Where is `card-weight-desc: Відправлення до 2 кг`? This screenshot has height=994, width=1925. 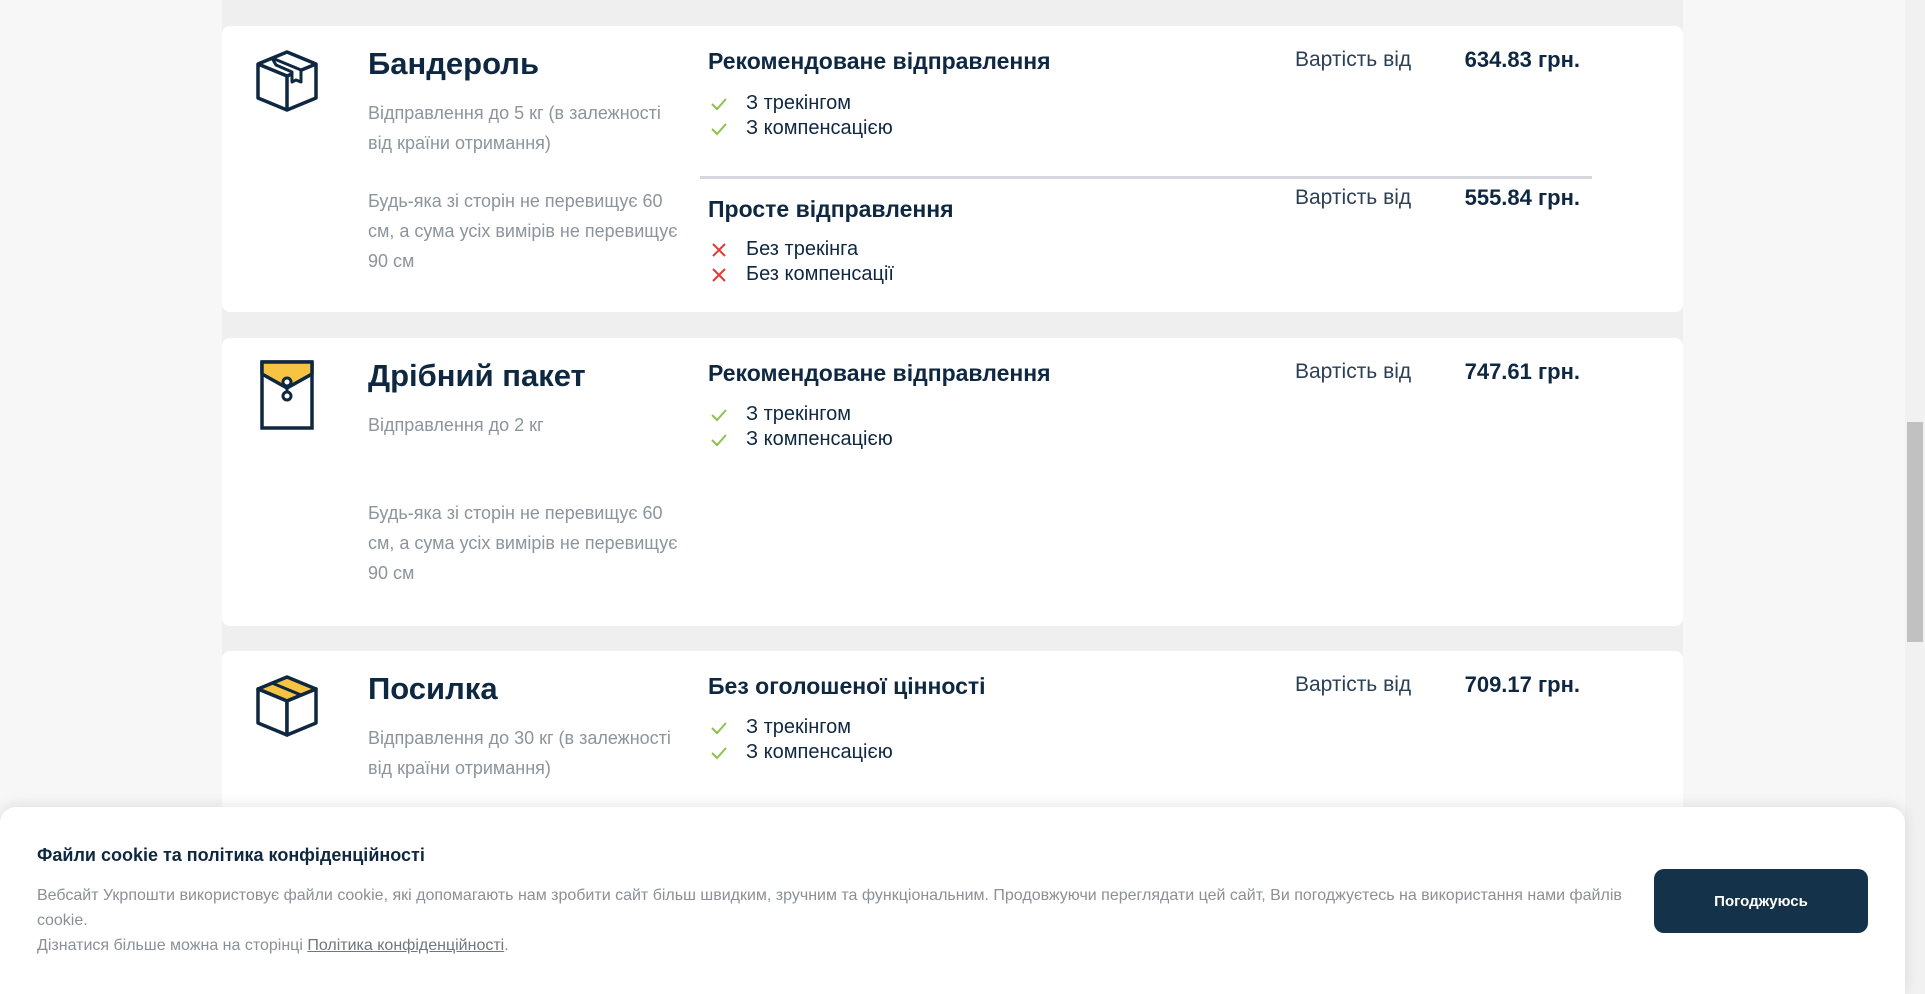
card-weight-desc: Відправлення до 2 кг is located at coordinates (456, 425).